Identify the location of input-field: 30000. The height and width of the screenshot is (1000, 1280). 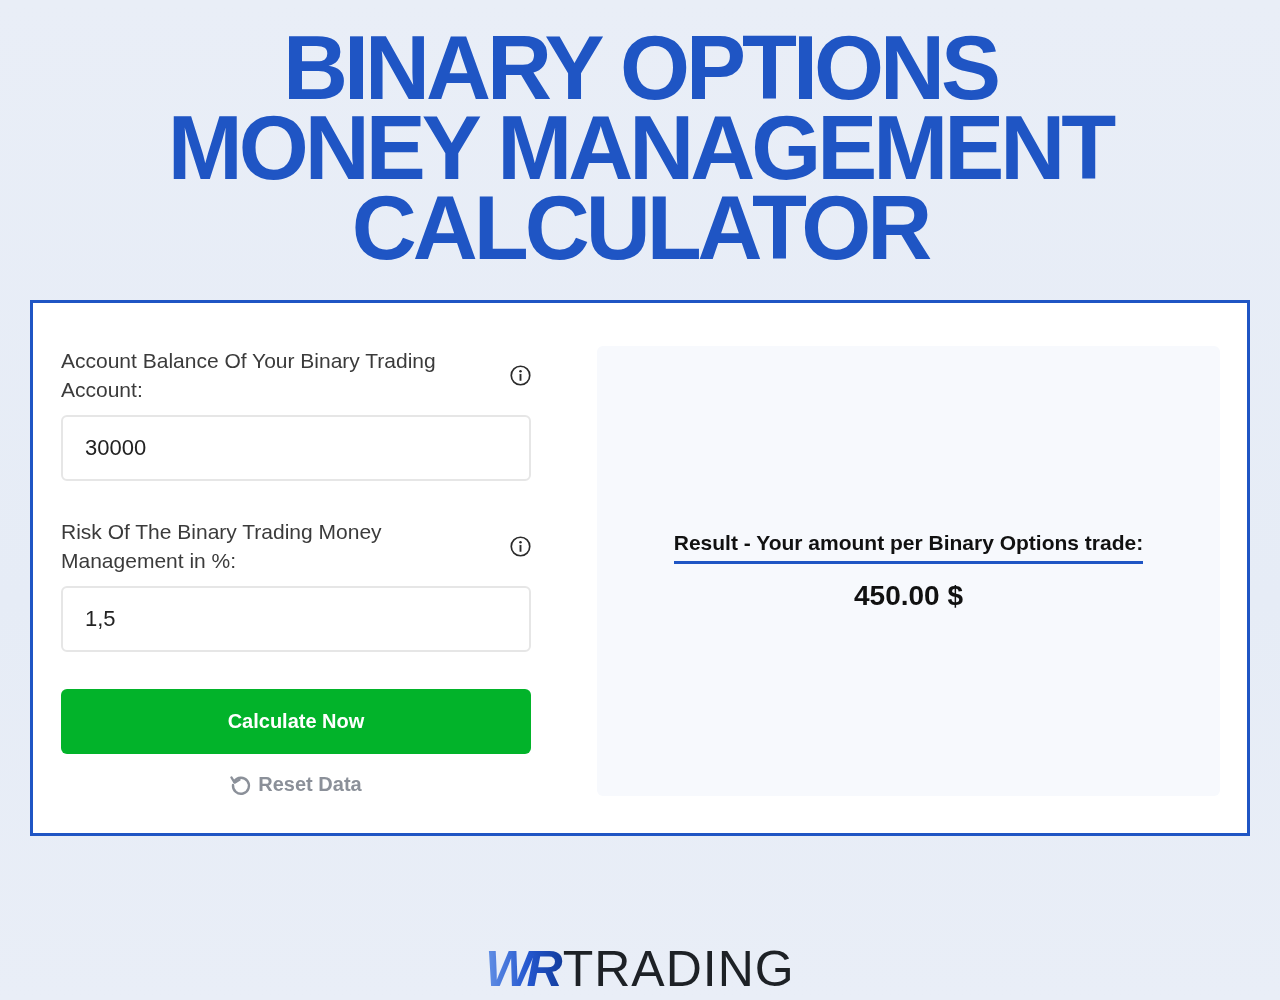
(296, 448).